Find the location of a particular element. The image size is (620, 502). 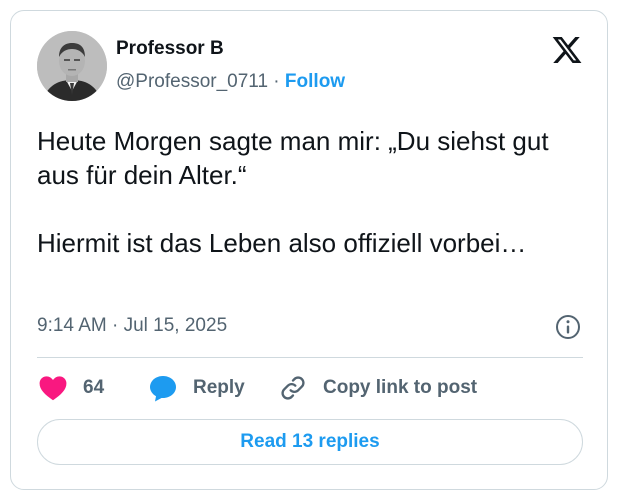

divider is located at coordinates (310, 357).